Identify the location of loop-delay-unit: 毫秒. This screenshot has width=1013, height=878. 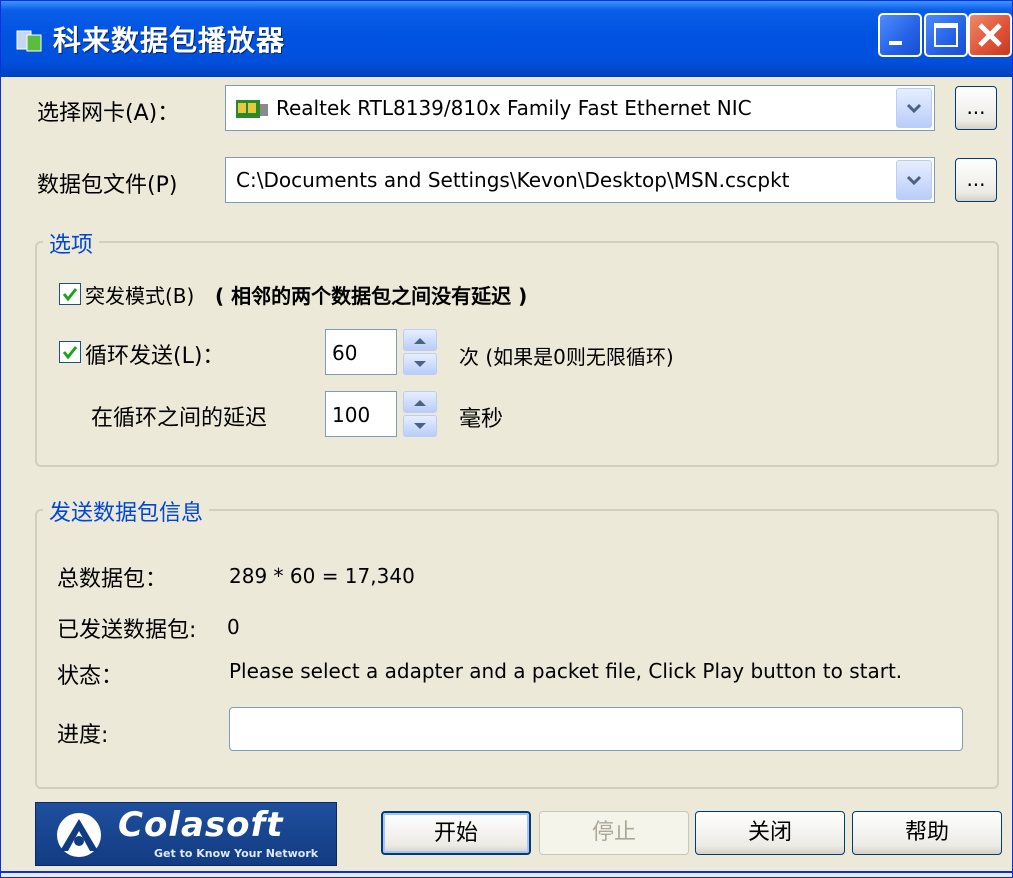
(481, 419).